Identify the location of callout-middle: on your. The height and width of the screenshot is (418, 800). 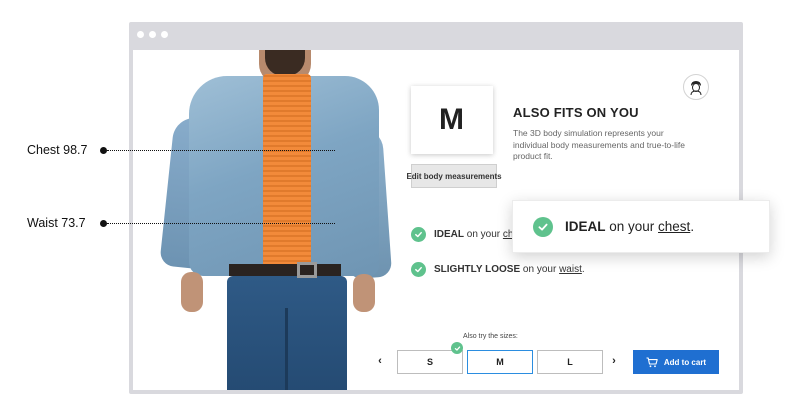
(632, 226).